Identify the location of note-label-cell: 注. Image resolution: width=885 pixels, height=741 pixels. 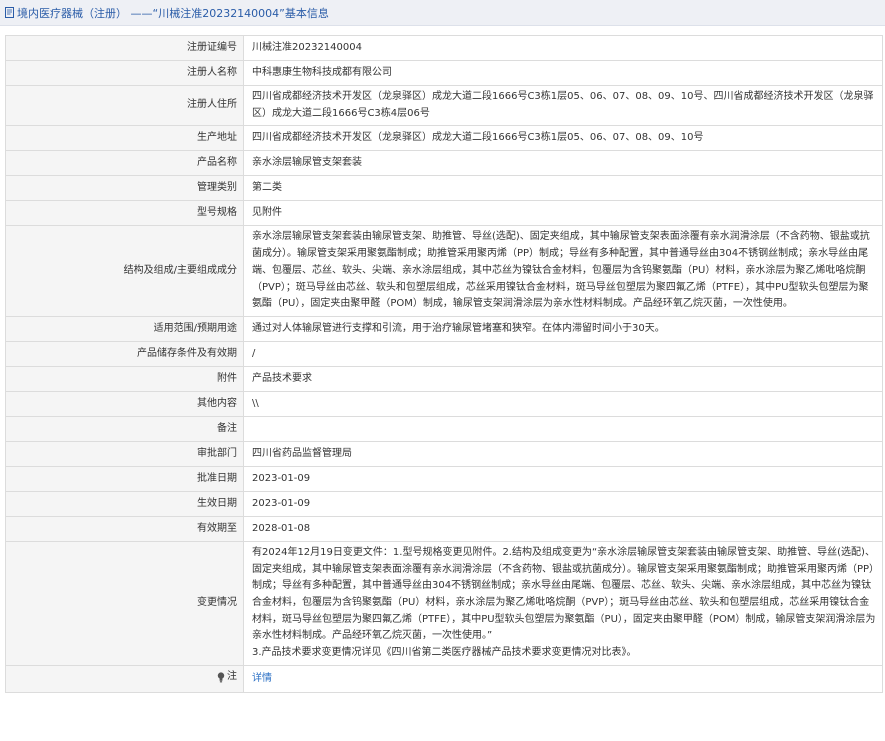
(124, 679).